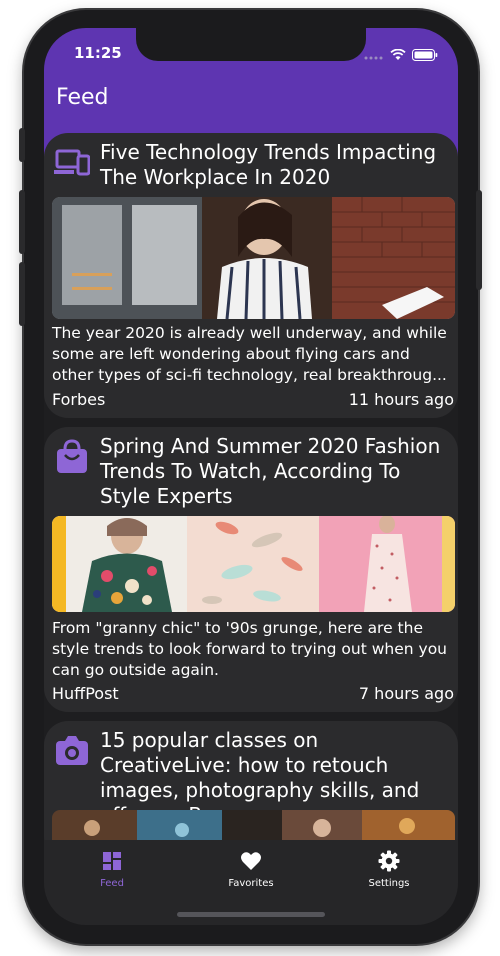 This screenshot has height=956, width=500. I want to click on status-time: 11:25, so click(98, 53).